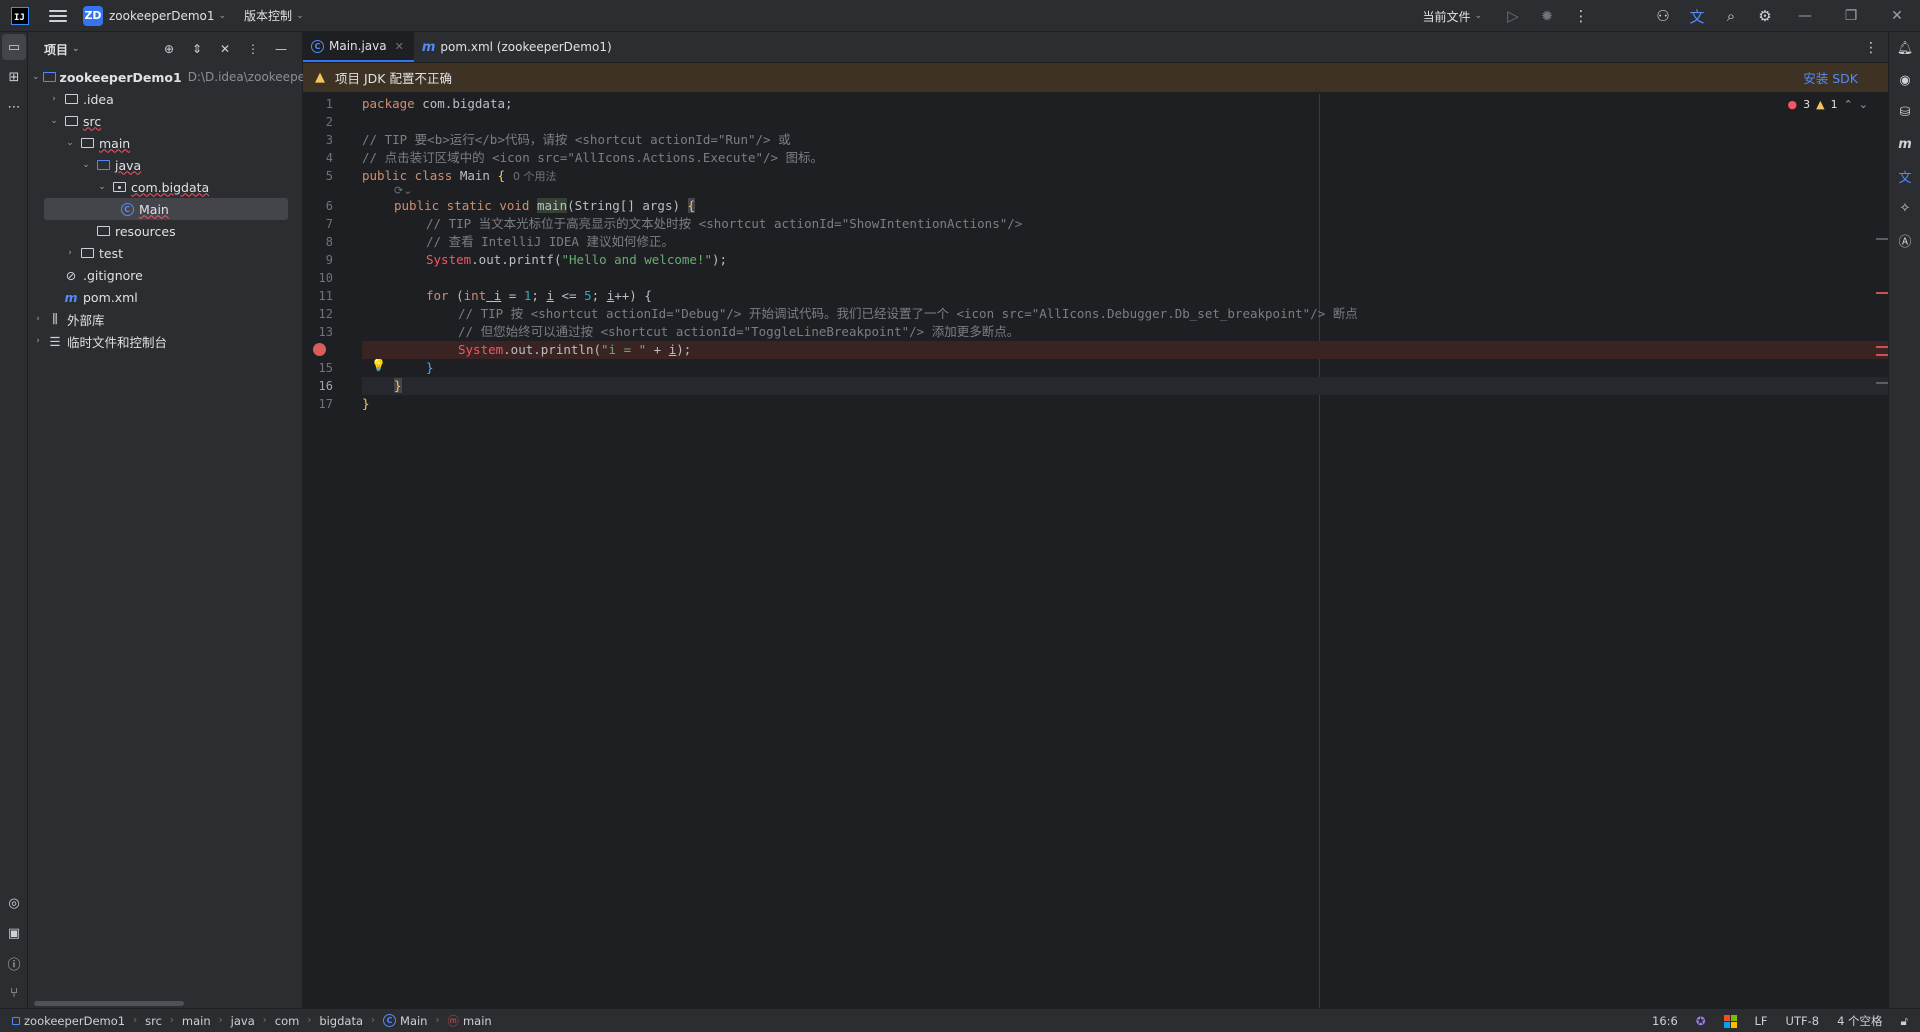  What do you see at coordinates (165, 187) in the screenshot?
I see `tree-item-package: ⌄ com.bigdata` at bounding box center [165, 187].